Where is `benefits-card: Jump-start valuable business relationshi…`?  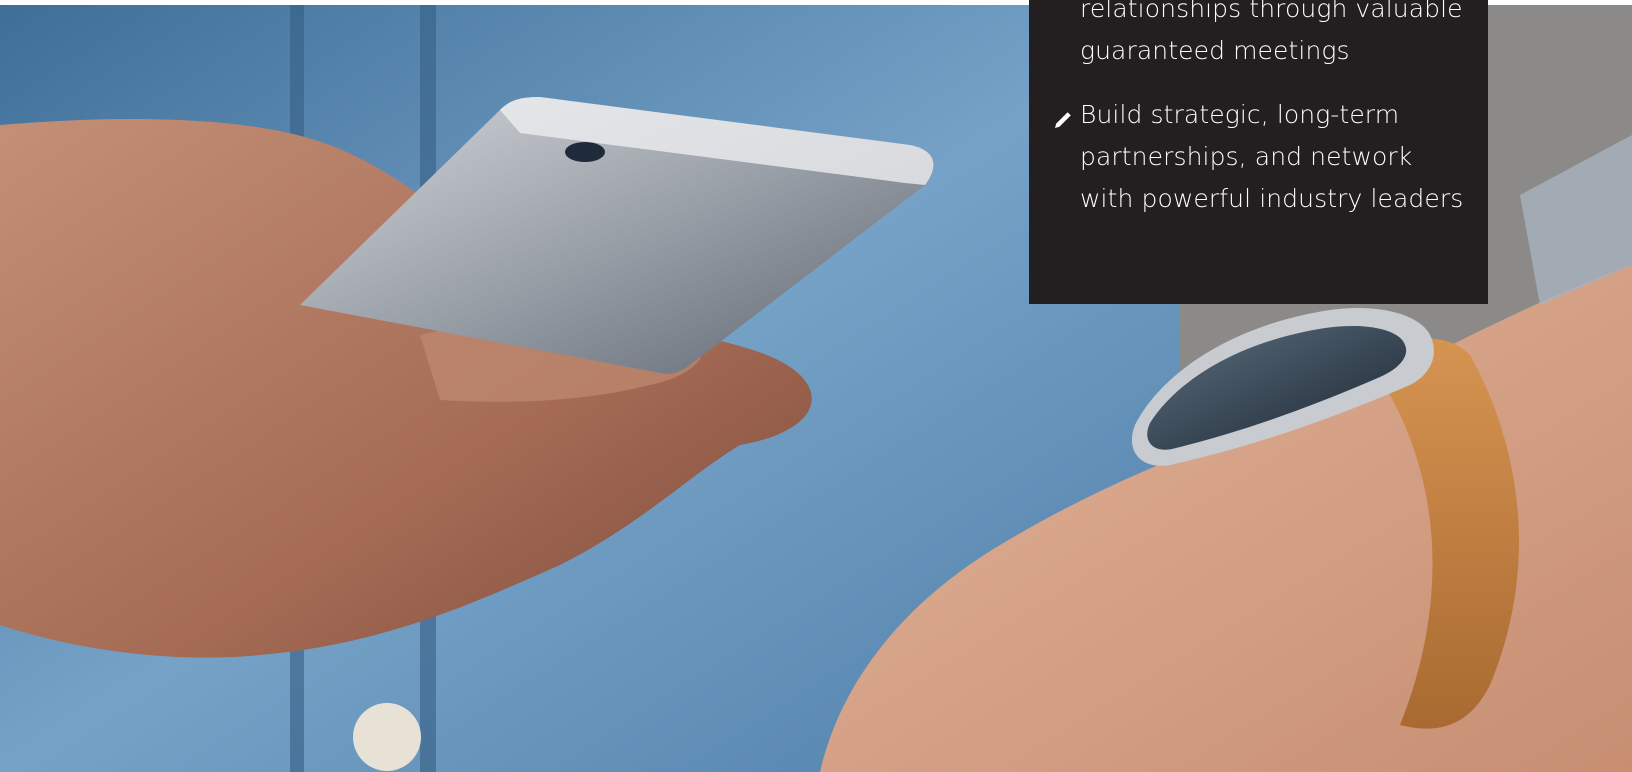
benefits-card: Jump-start valuable business relationshi… is located at coordinates (1258, 152).